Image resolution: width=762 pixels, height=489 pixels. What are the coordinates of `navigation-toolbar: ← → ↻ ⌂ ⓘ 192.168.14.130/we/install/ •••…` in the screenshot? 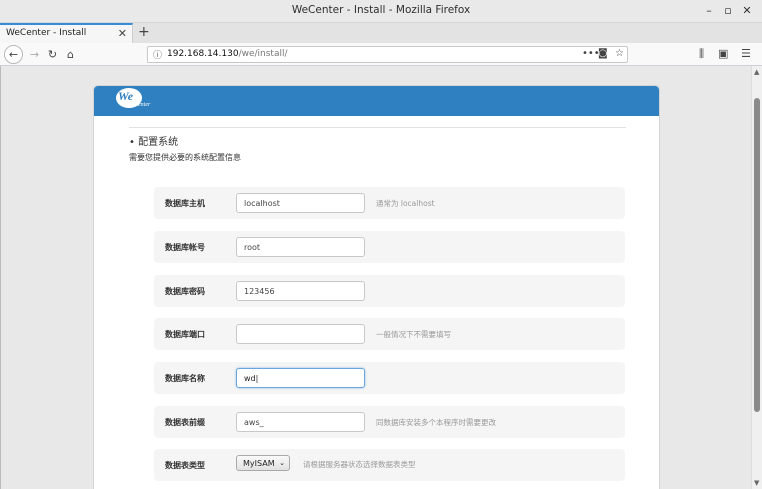 It's located at (381, 54).